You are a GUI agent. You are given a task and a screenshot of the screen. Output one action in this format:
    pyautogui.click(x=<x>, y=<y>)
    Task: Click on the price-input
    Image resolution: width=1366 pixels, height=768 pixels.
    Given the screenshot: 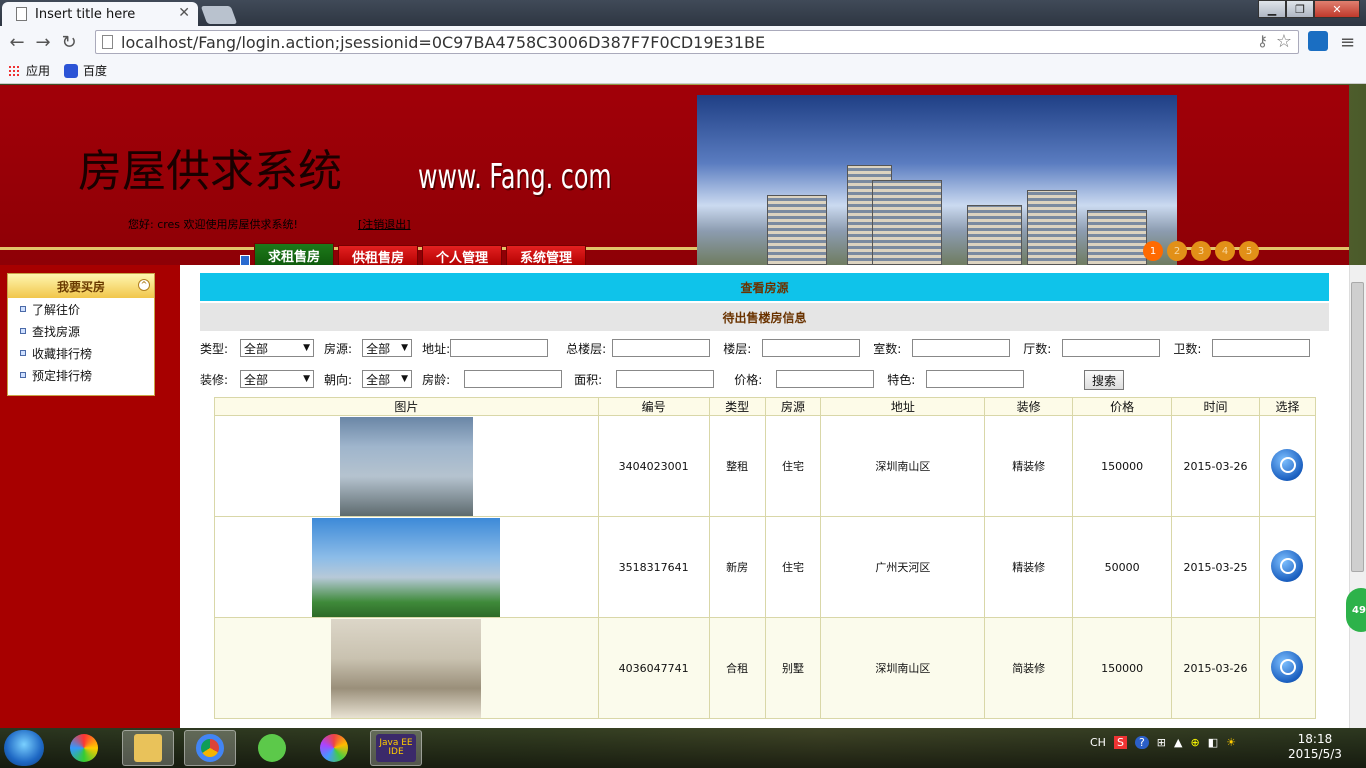 What is the action you would take?
    pyautogui.click(x=825, y=379)
    